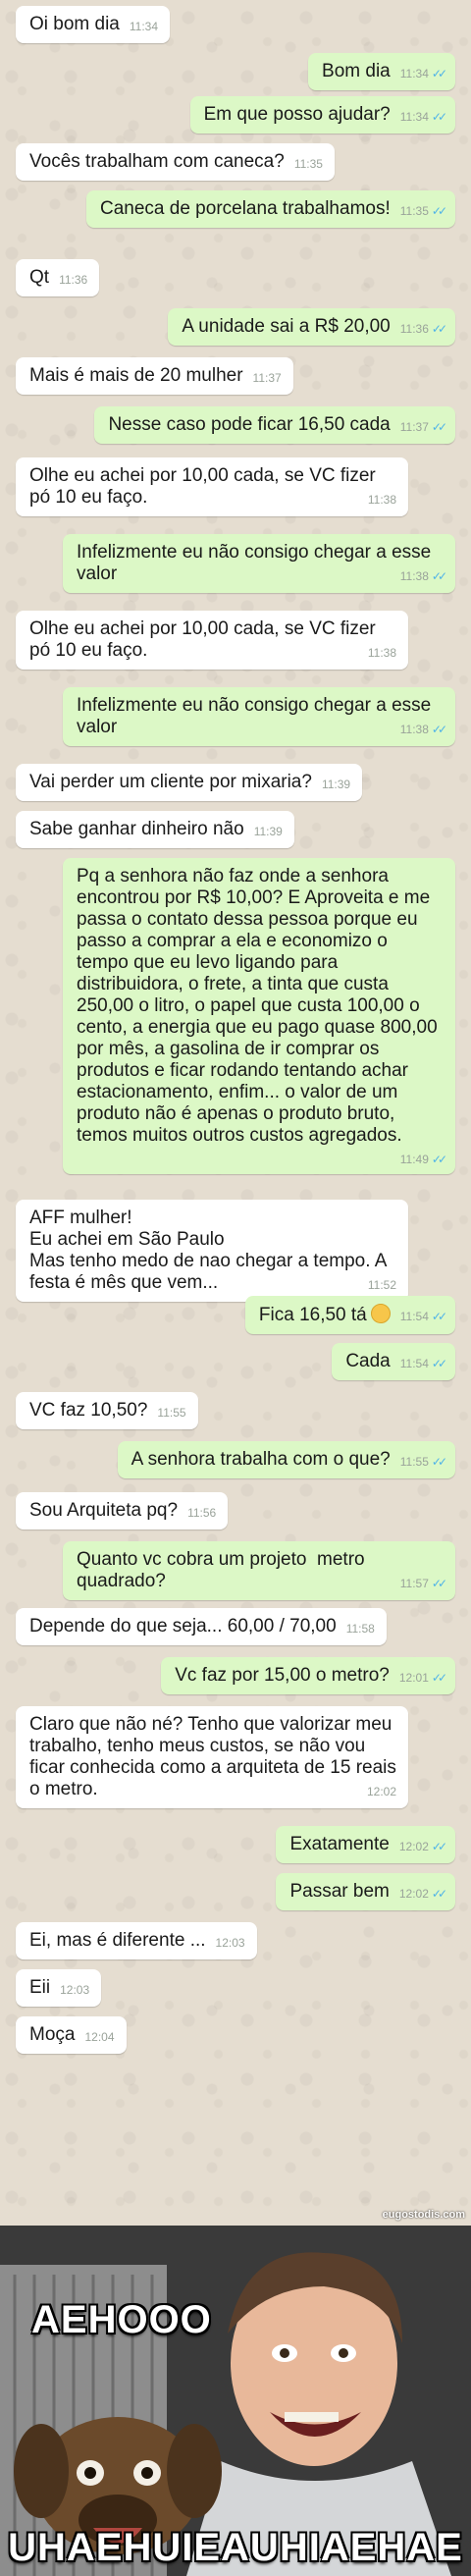 The height and width of the screenshot is (2576, 471). I want to click on meme-top-text: AEHOOO, so click(121, 2319).